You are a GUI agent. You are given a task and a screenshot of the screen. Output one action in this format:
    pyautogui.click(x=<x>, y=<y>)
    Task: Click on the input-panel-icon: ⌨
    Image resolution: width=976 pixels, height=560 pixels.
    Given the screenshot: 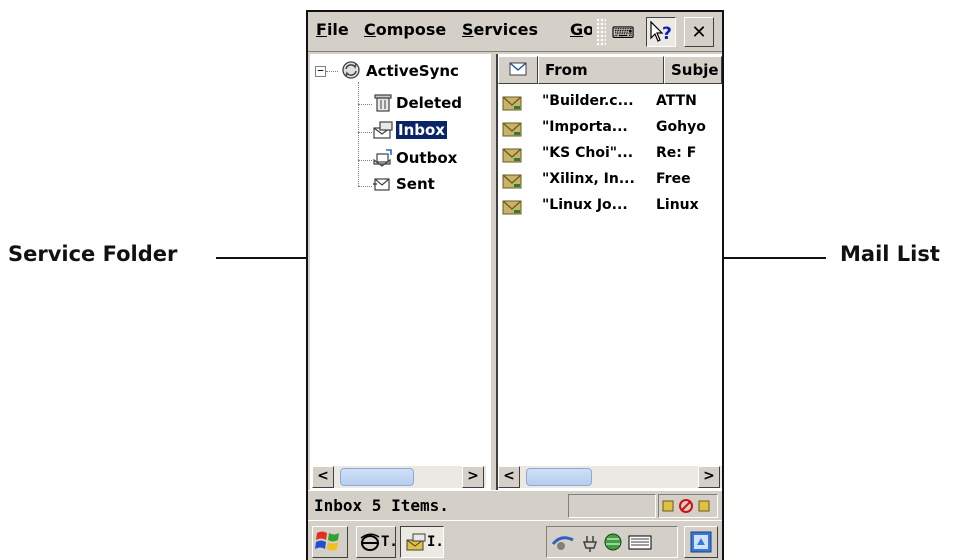 What is the action you would take?
    pyautogui.click(x=623, y=32)
    